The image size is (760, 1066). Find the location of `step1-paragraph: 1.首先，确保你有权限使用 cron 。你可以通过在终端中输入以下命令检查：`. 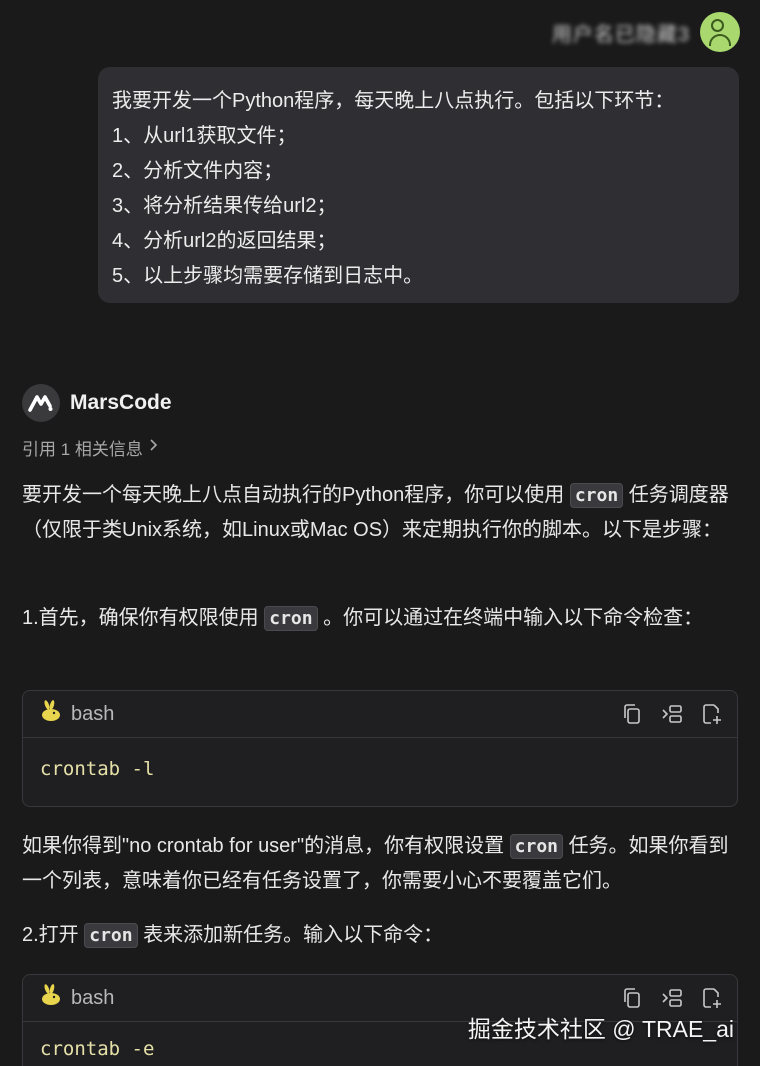

step1-paragraph: 1.首先，确保你有权限使用 cron 。你可以通过在终端中输入以下命令检查： is located at coordinates (380, 618).